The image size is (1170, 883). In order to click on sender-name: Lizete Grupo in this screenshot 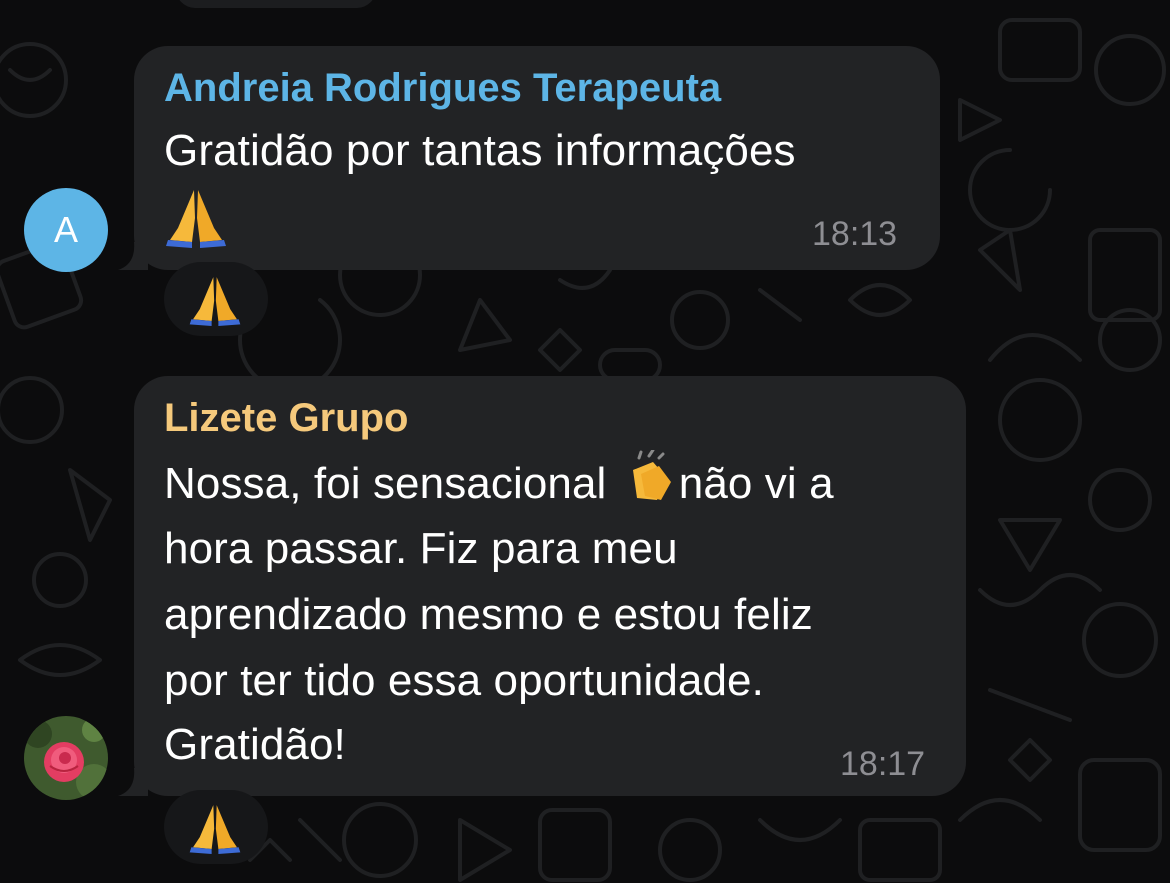, I will do `click(286, 418)`.